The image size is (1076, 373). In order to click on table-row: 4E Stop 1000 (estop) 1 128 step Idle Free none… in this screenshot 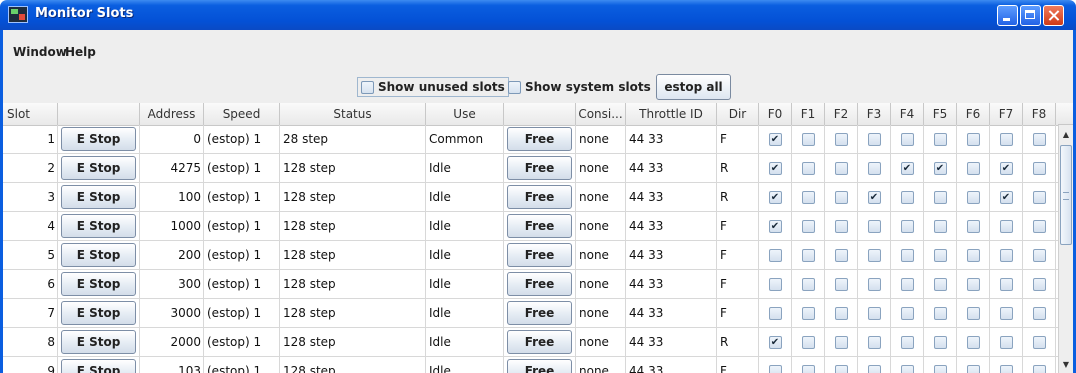, I will do `click(530, 226)`.